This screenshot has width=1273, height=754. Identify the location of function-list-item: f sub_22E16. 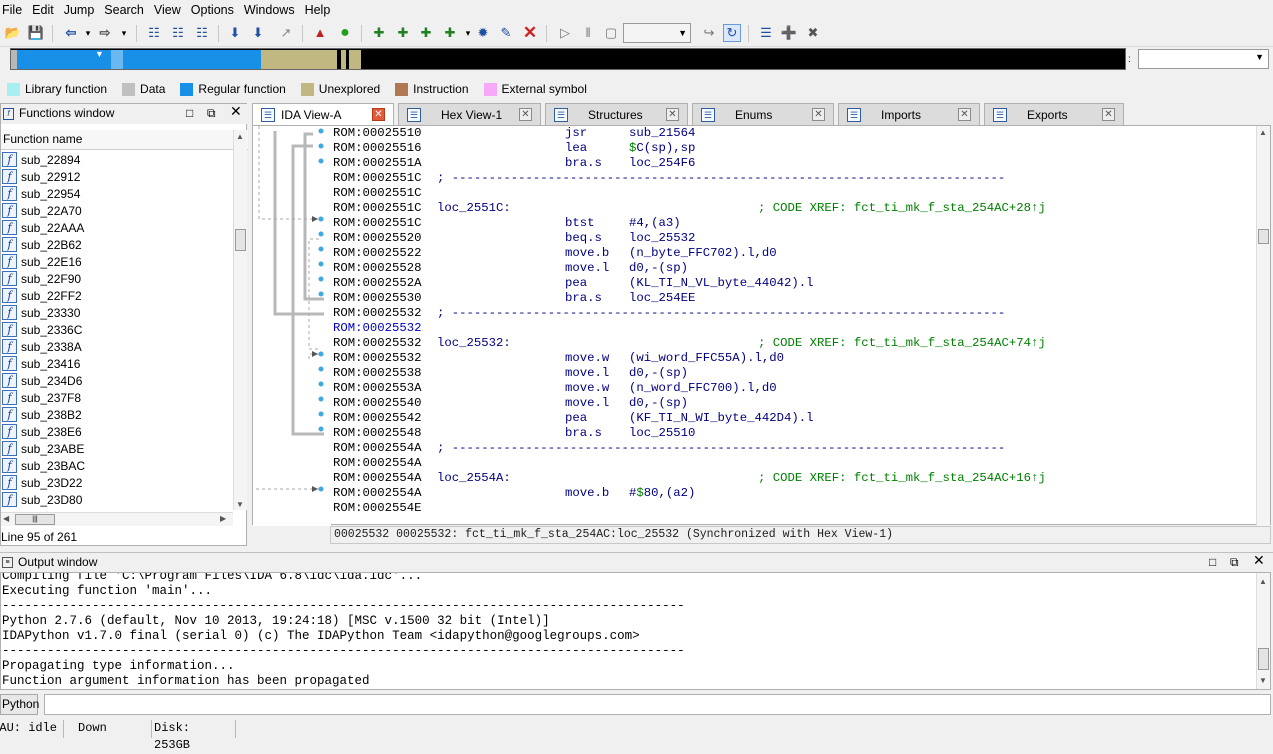
(117, 261).